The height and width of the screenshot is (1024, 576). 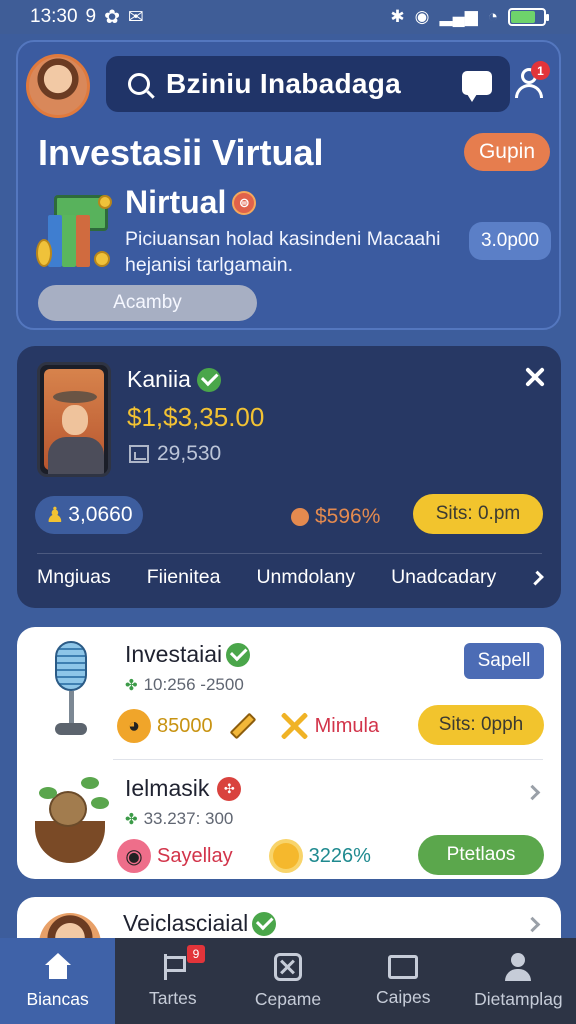 What do you see at coordinates (71, 823) in the screenshot?
I see `plant-pot-icon` at bounding box center [71, 823].